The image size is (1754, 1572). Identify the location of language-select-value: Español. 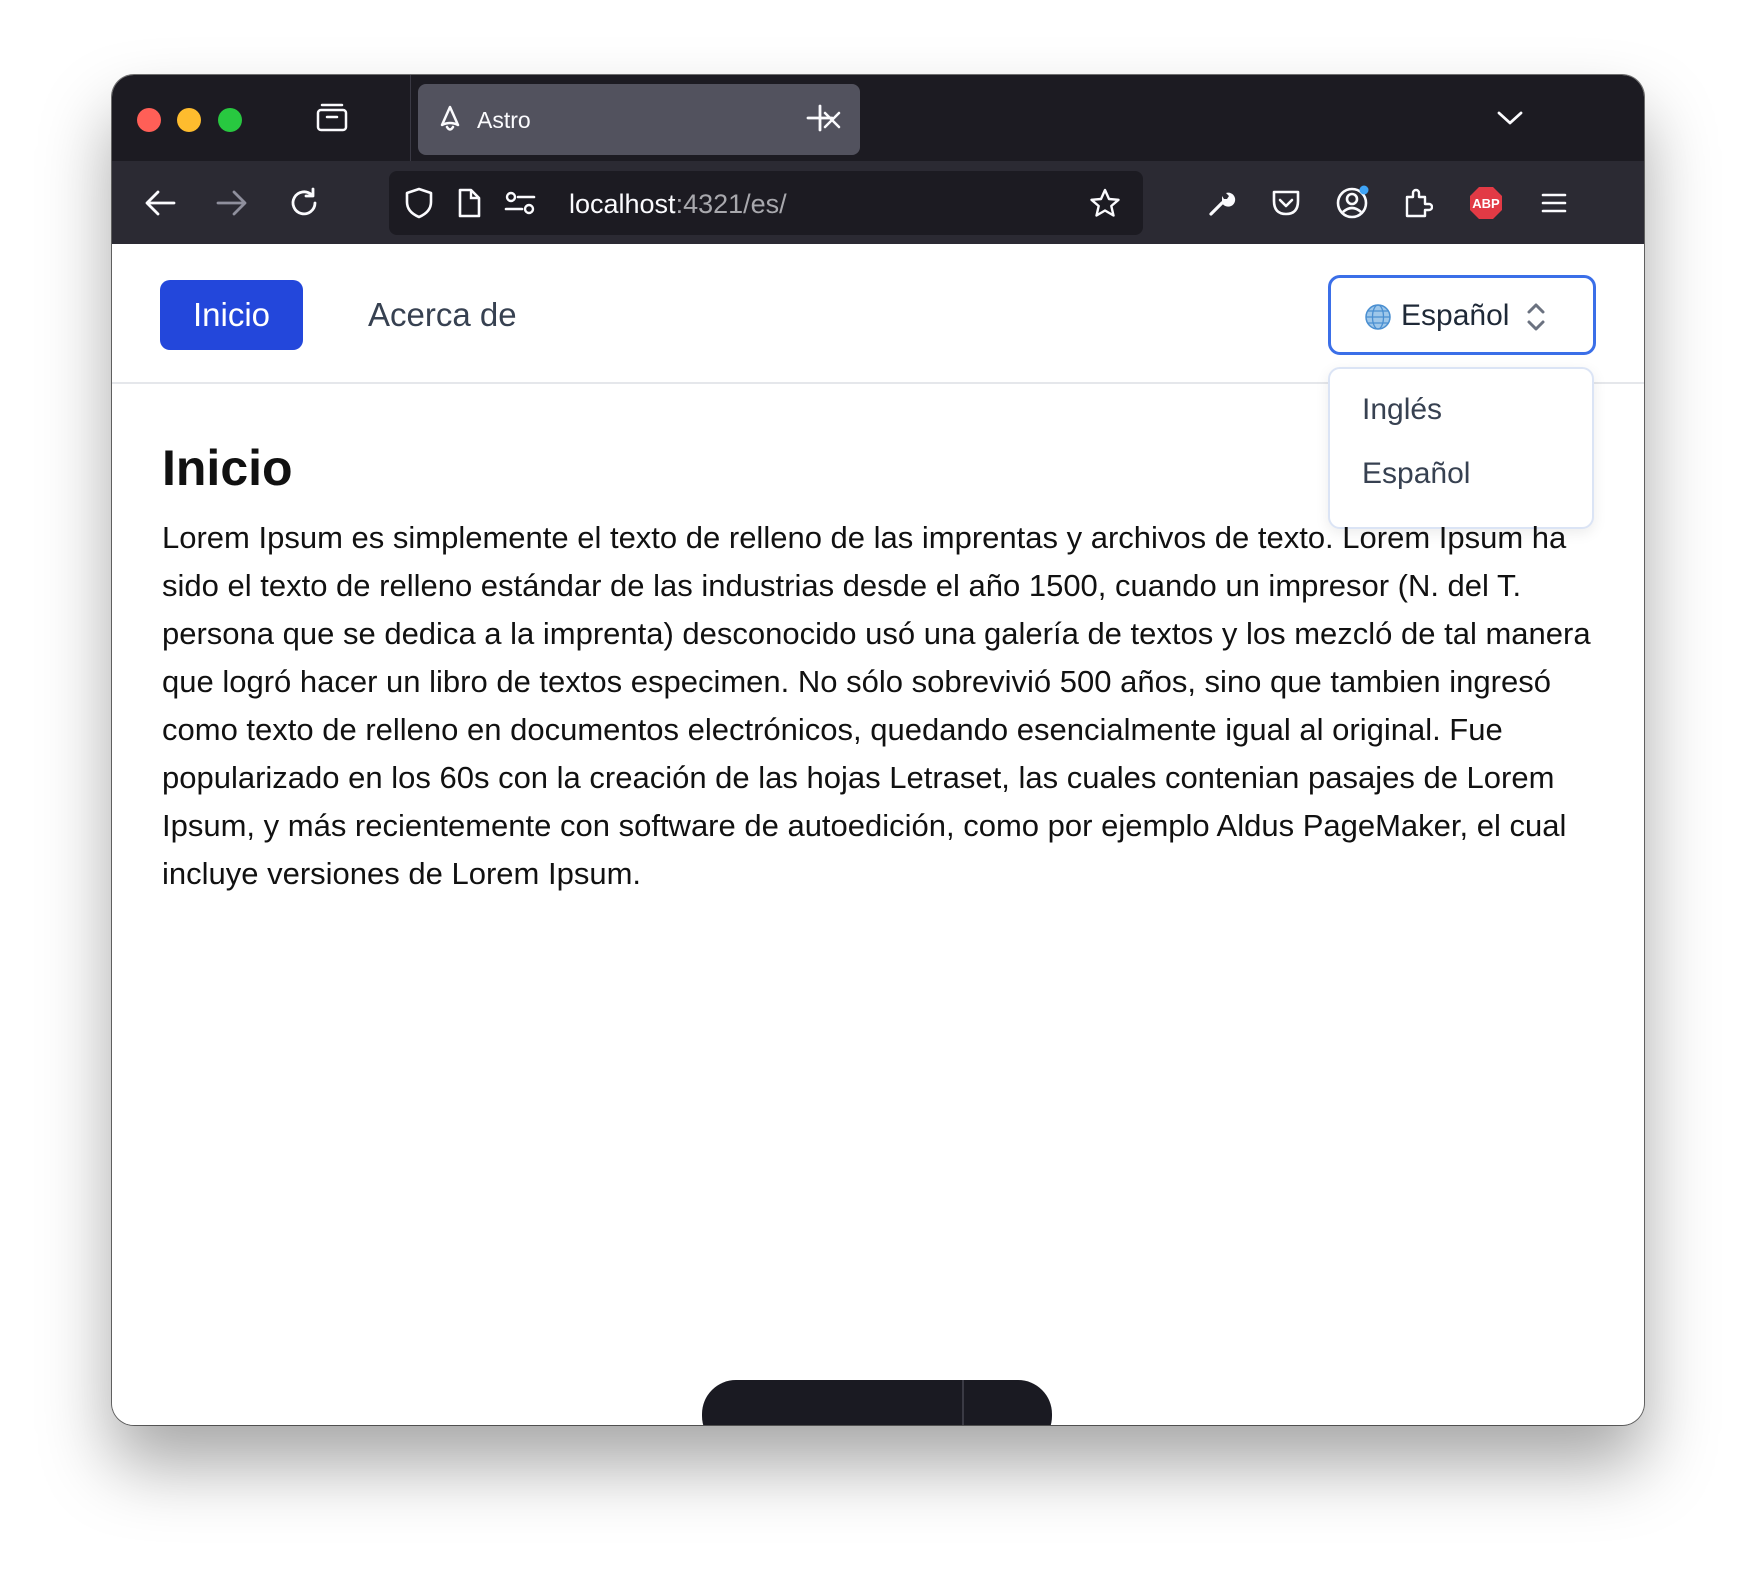
(1455, 315).